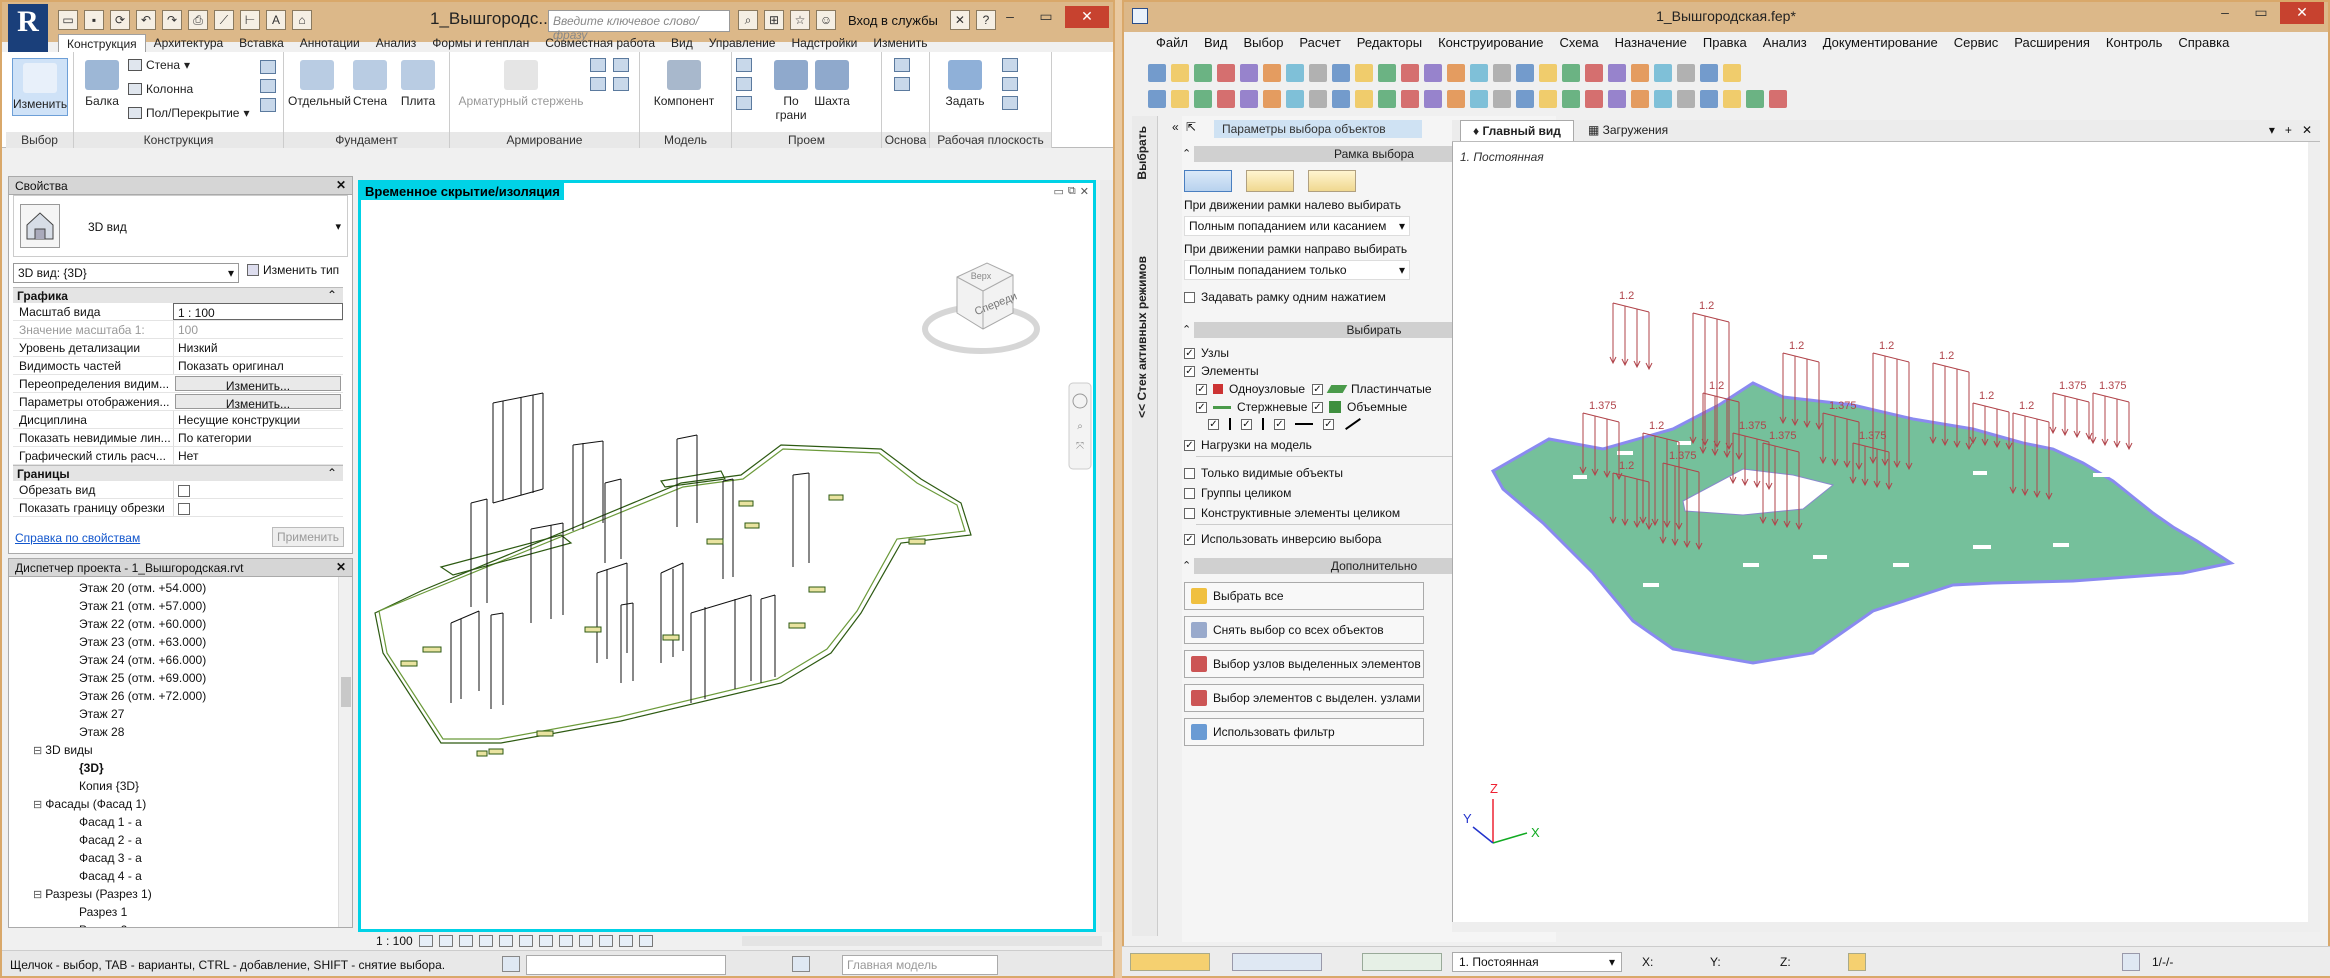  I want to click on nodes-checkbox: ✓ Узлы, so click(1206, 353).